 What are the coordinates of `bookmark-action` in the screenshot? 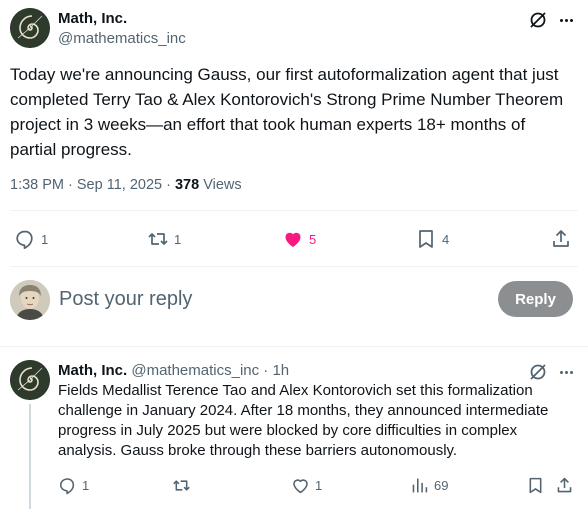 It's located at (535, 488).